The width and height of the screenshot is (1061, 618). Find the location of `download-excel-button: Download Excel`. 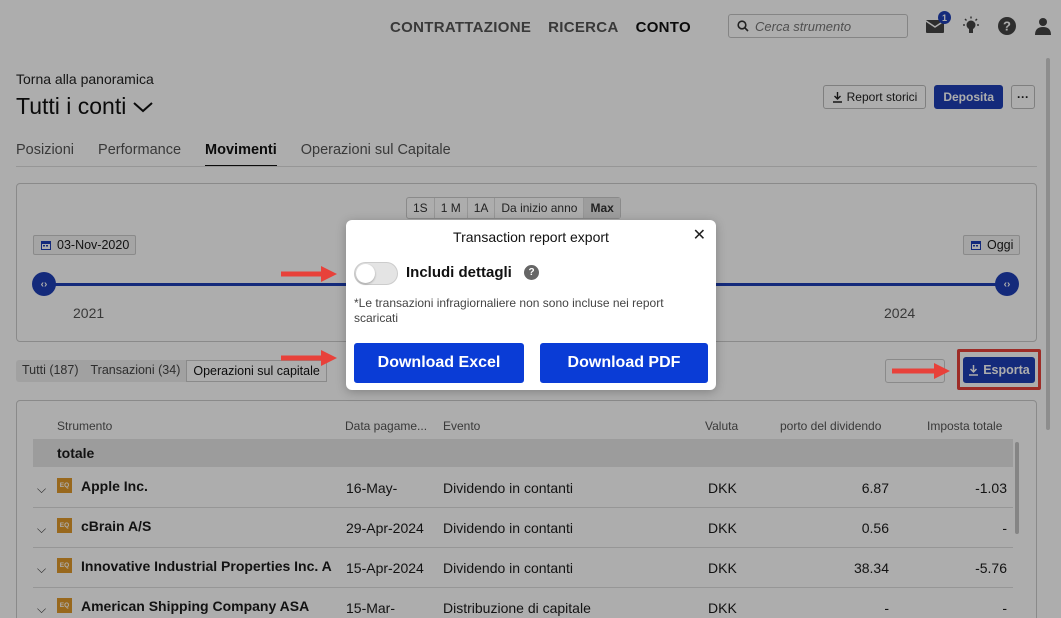

download-excel-button: Download Excel is located at coordinates (439, 363).